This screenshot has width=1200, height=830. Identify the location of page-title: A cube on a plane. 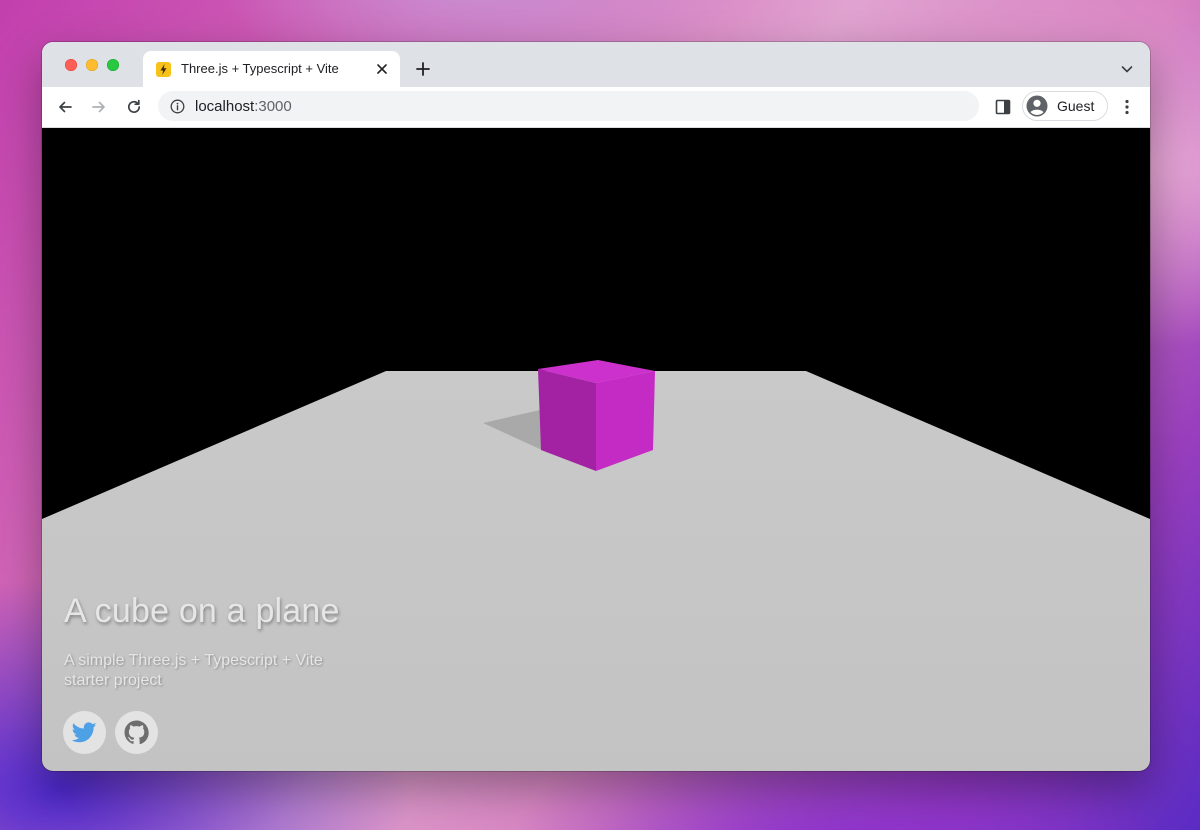
(202, 611).